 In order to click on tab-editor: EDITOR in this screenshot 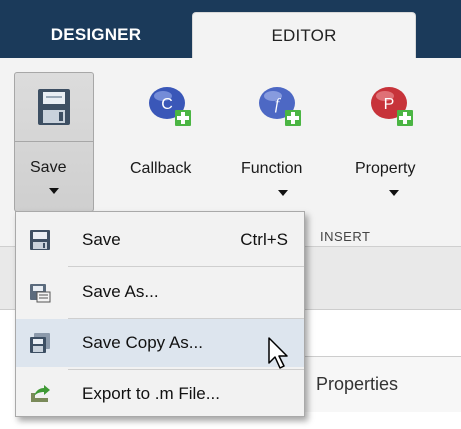, I will do `click(304, 35)`.